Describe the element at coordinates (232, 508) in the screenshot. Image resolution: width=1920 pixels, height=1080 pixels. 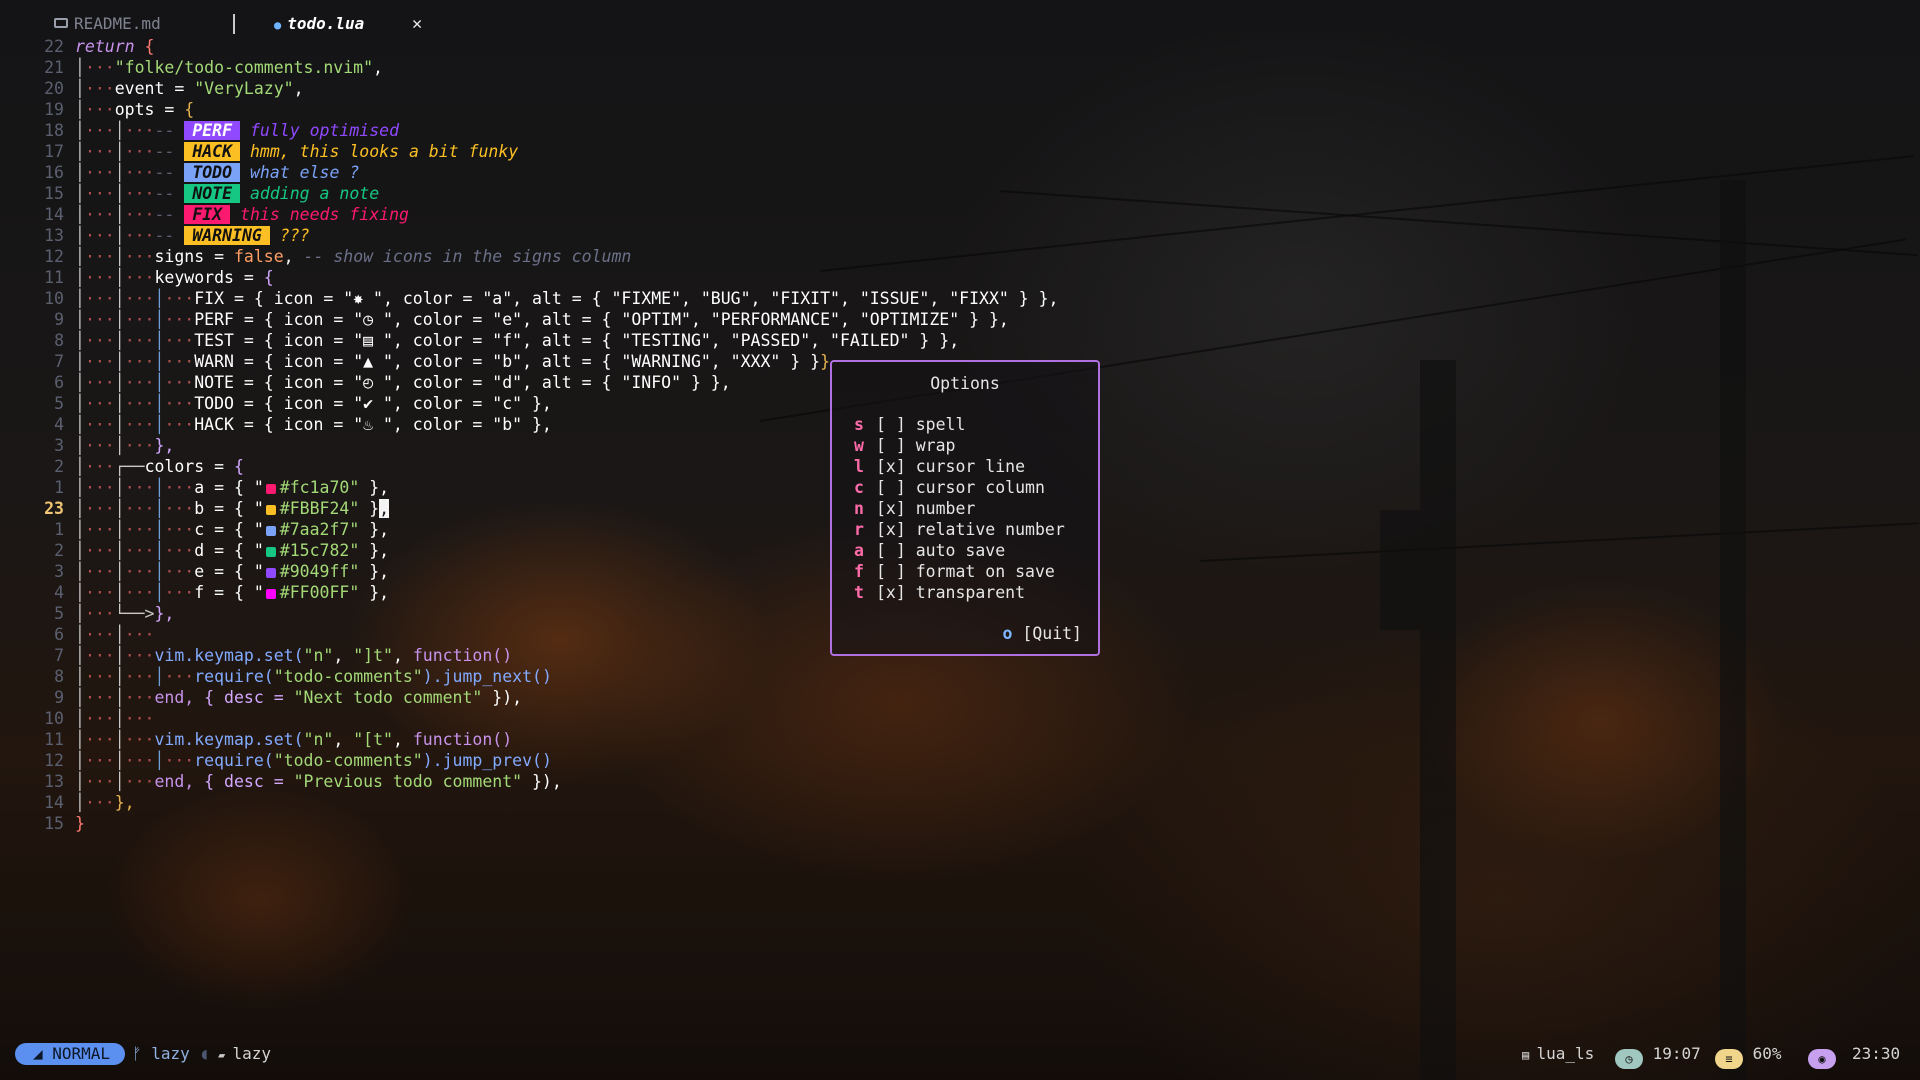
I see `code-text: │···│···│···b = { " #FBBF24" },` at that location.